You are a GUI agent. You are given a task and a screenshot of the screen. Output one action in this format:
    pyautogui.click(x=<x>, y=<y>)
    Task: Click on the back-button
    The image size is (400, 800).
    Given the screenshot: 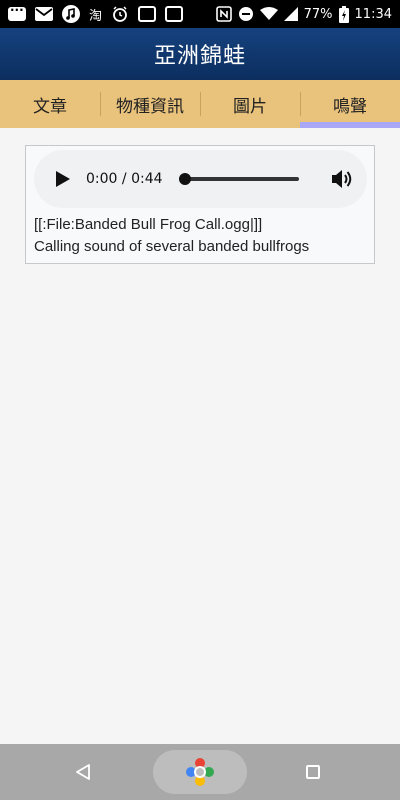 What is the action you would take?
    pyautogui.click(x=84, y=772)
    